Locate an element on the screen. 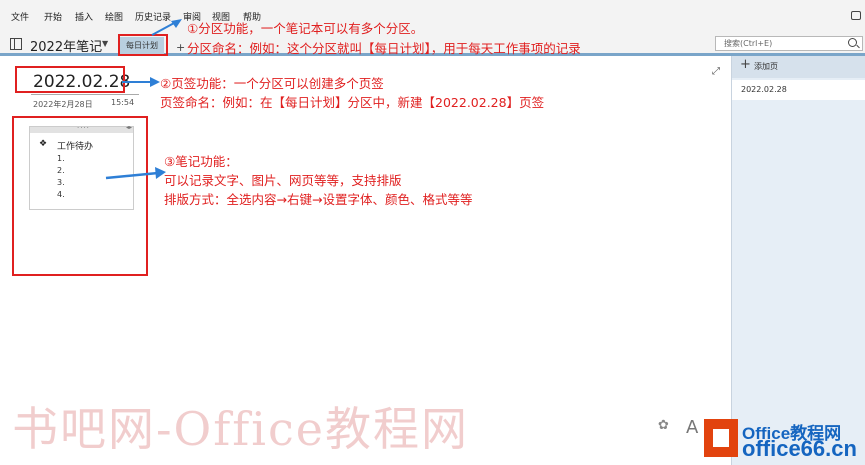 The width and height of the screenshot is (865, 465). title-underline is located at coordinates (85, 94).